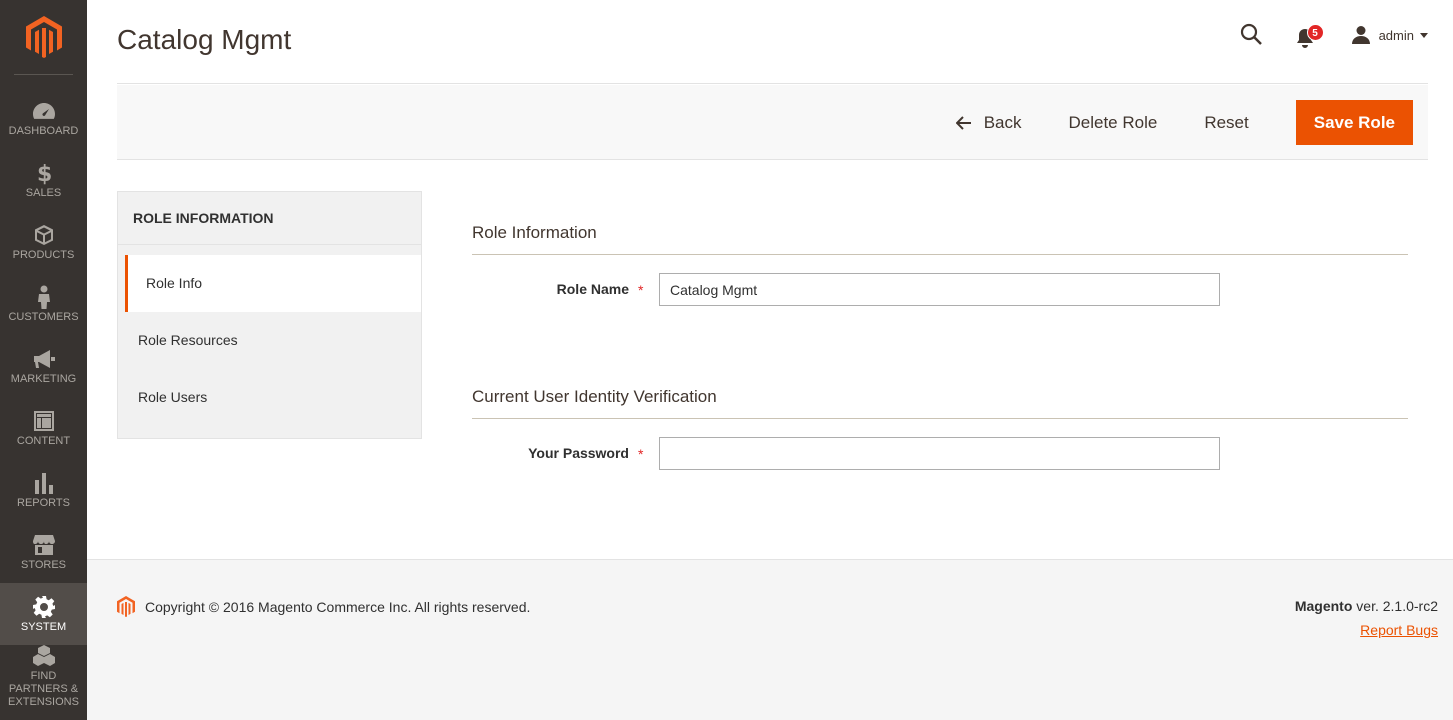 The image size is (1453, 720). What do you see at coordinates (1252, 35) in the screenshot?
I see `search-icon` at bounding box center [1252, 35].